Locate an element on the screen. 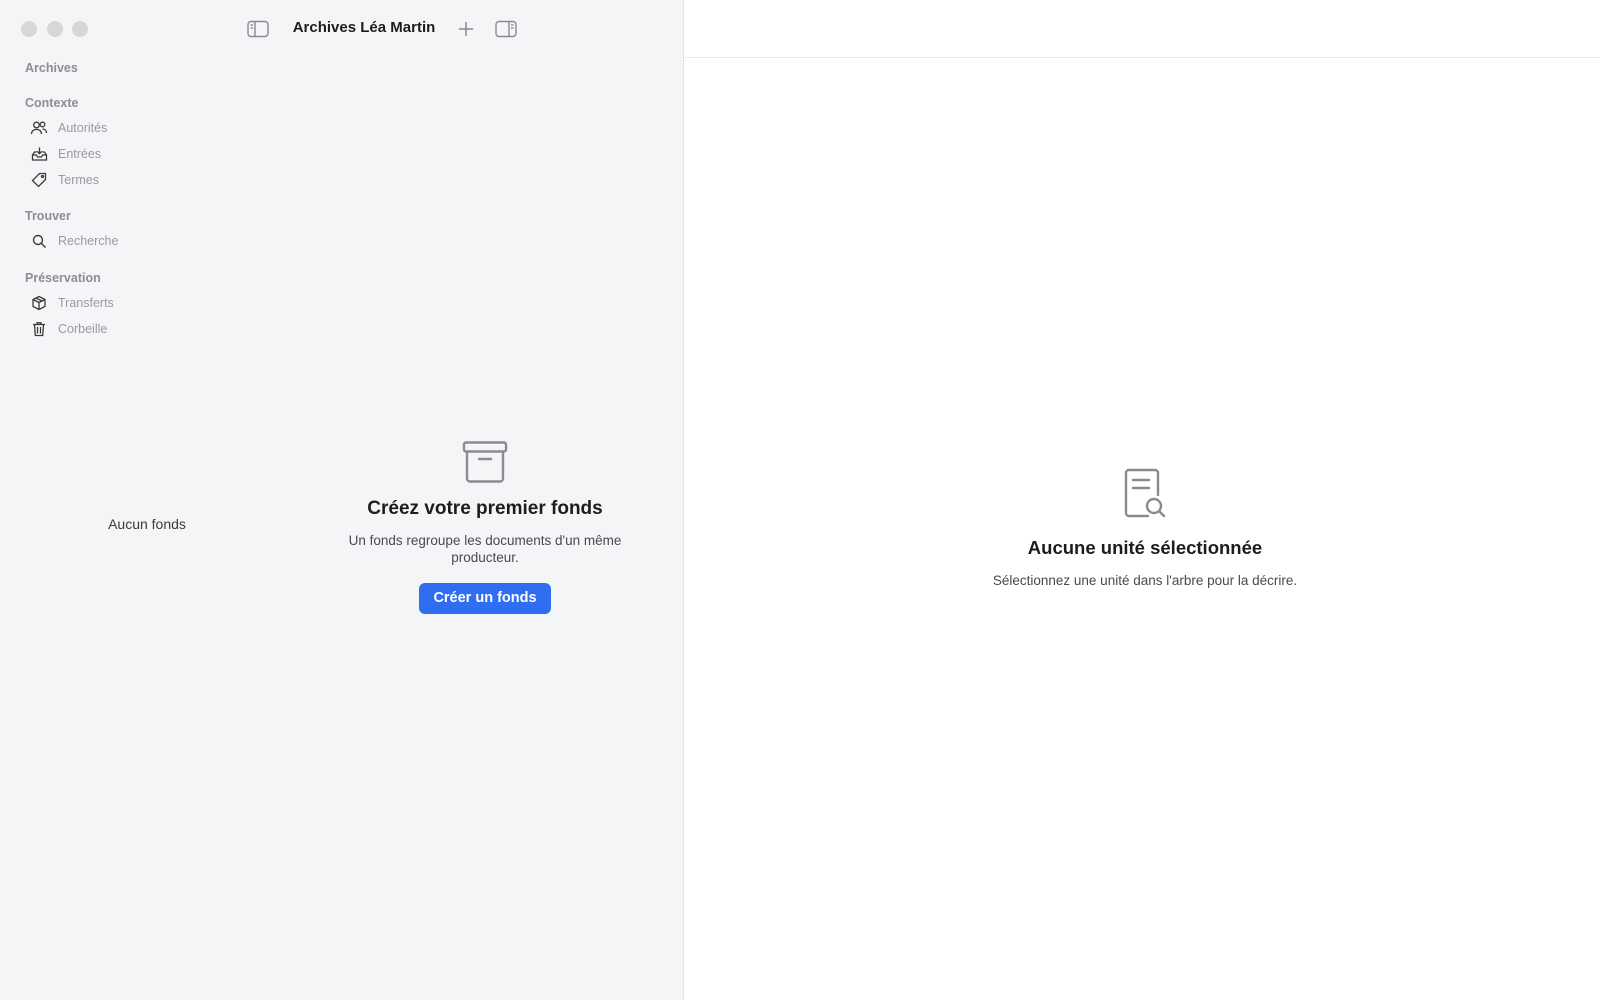  inbox-tray-icon is located at coordinates (39, 154).